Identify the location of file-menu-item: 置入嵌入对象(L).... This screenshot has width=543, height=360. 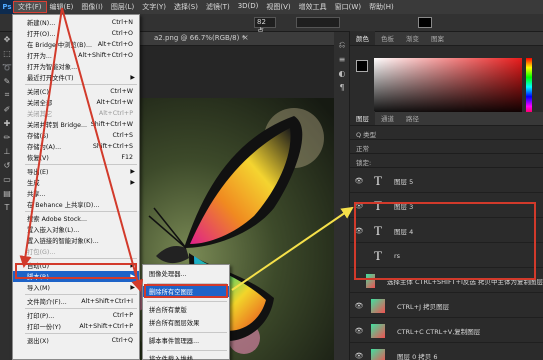
(76, 229).